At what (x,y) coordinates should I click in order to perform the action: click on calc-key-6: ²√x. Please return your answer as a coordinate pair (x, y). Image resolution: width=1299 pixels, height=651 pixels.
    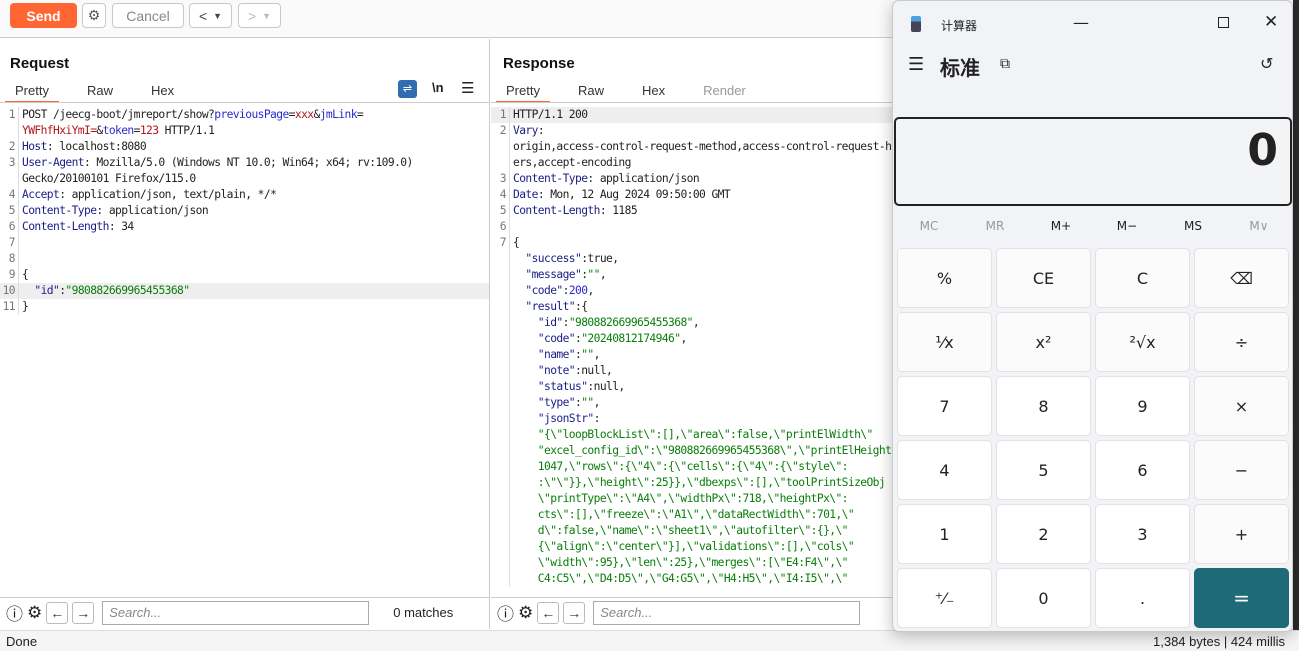
    Looking at the image, I should click on (1142, 342).